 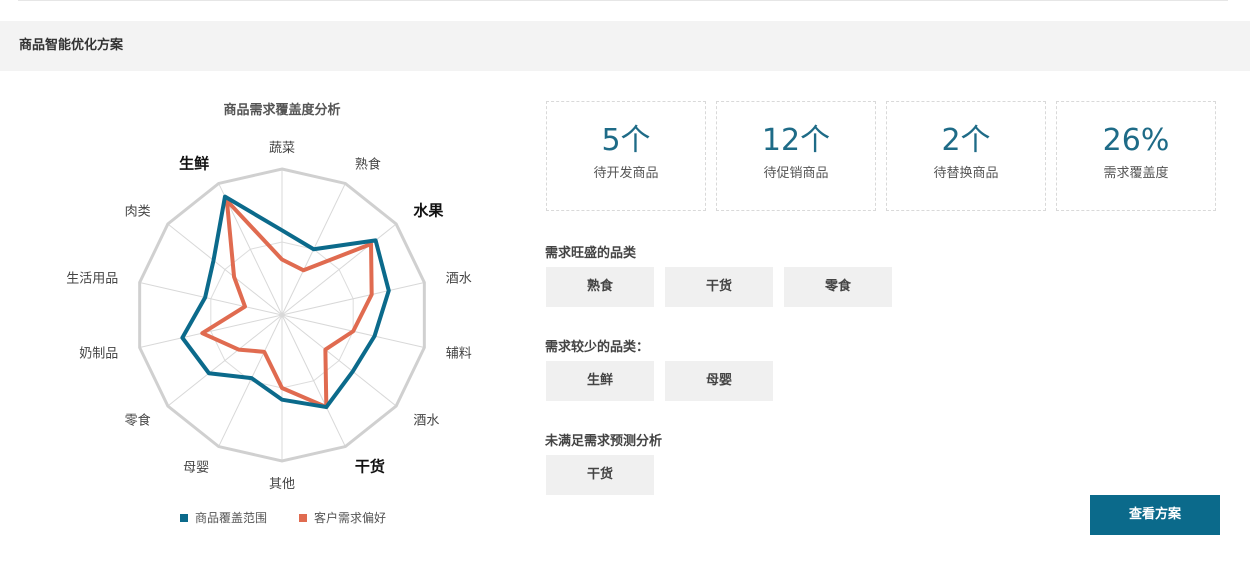 I want to click on radar-axis-label: 蔬菜, so click(x=282, y=148).